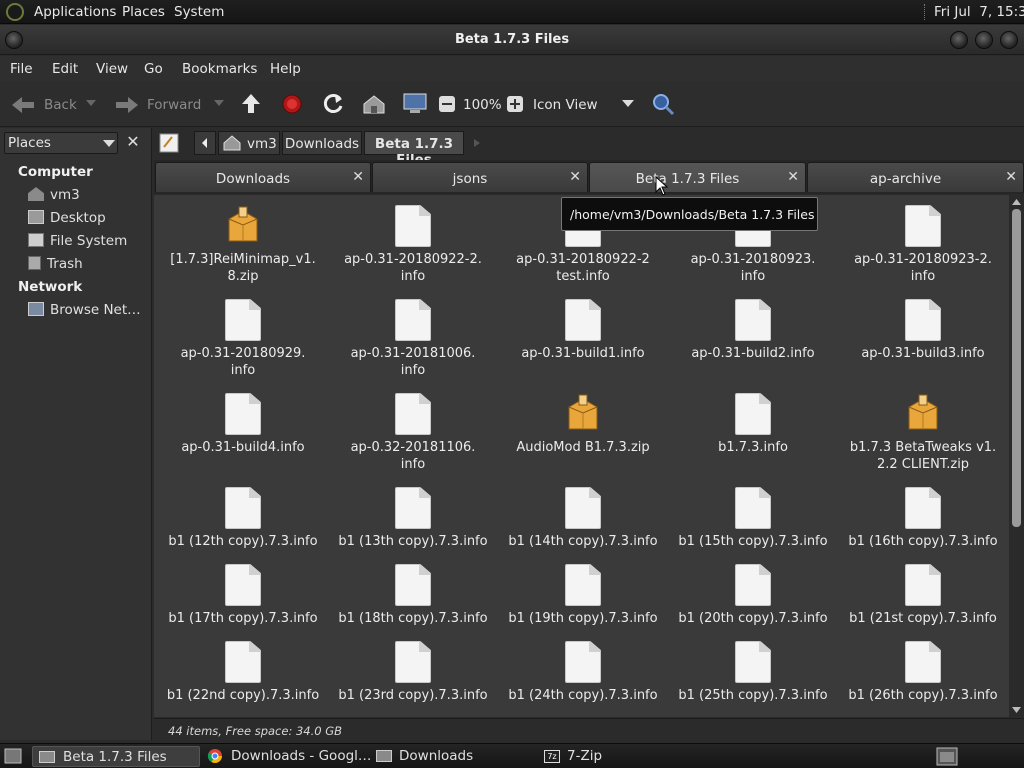 This screenshot has height=768, width=1024. I want to click on tab-ap-archive: ap-archive ✕, so click(915, 177).